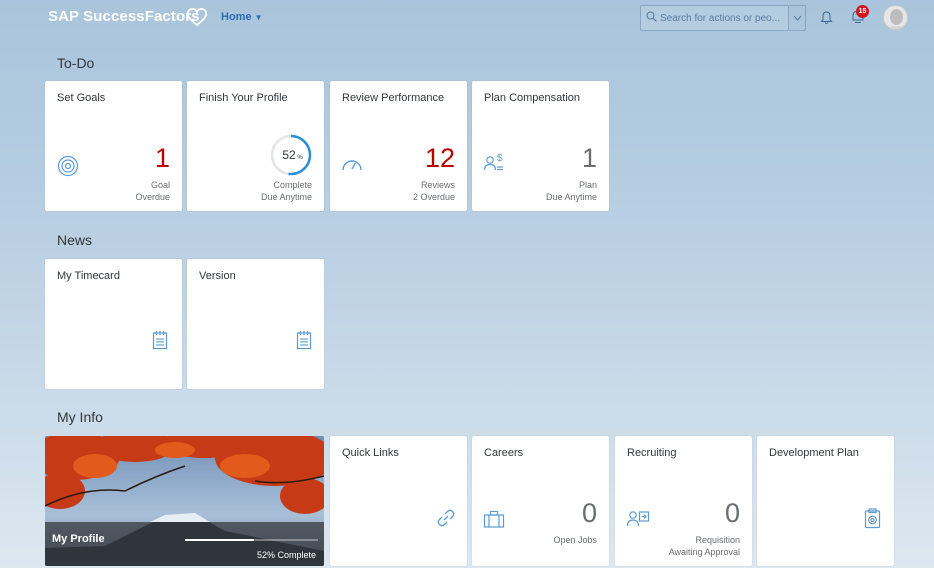  Describe the element at coordinates (76, 63) in the screenshot. I see `section-title-todo: To-Do` at that location.